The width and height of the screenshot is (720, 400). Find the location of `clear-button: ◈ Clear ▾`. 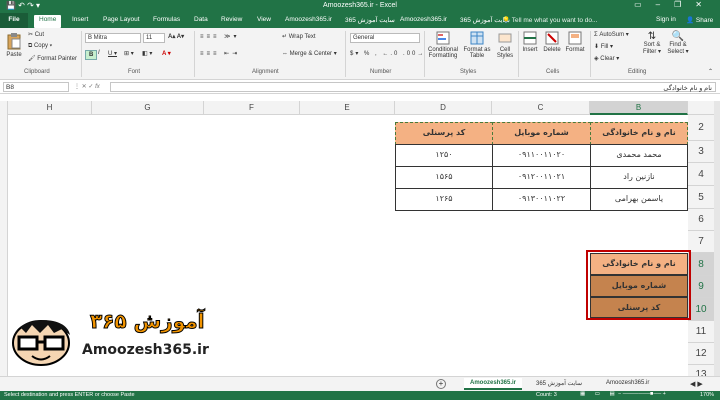

clear-button: ◈ Clear ▾ is located at coordinates (606, 58).